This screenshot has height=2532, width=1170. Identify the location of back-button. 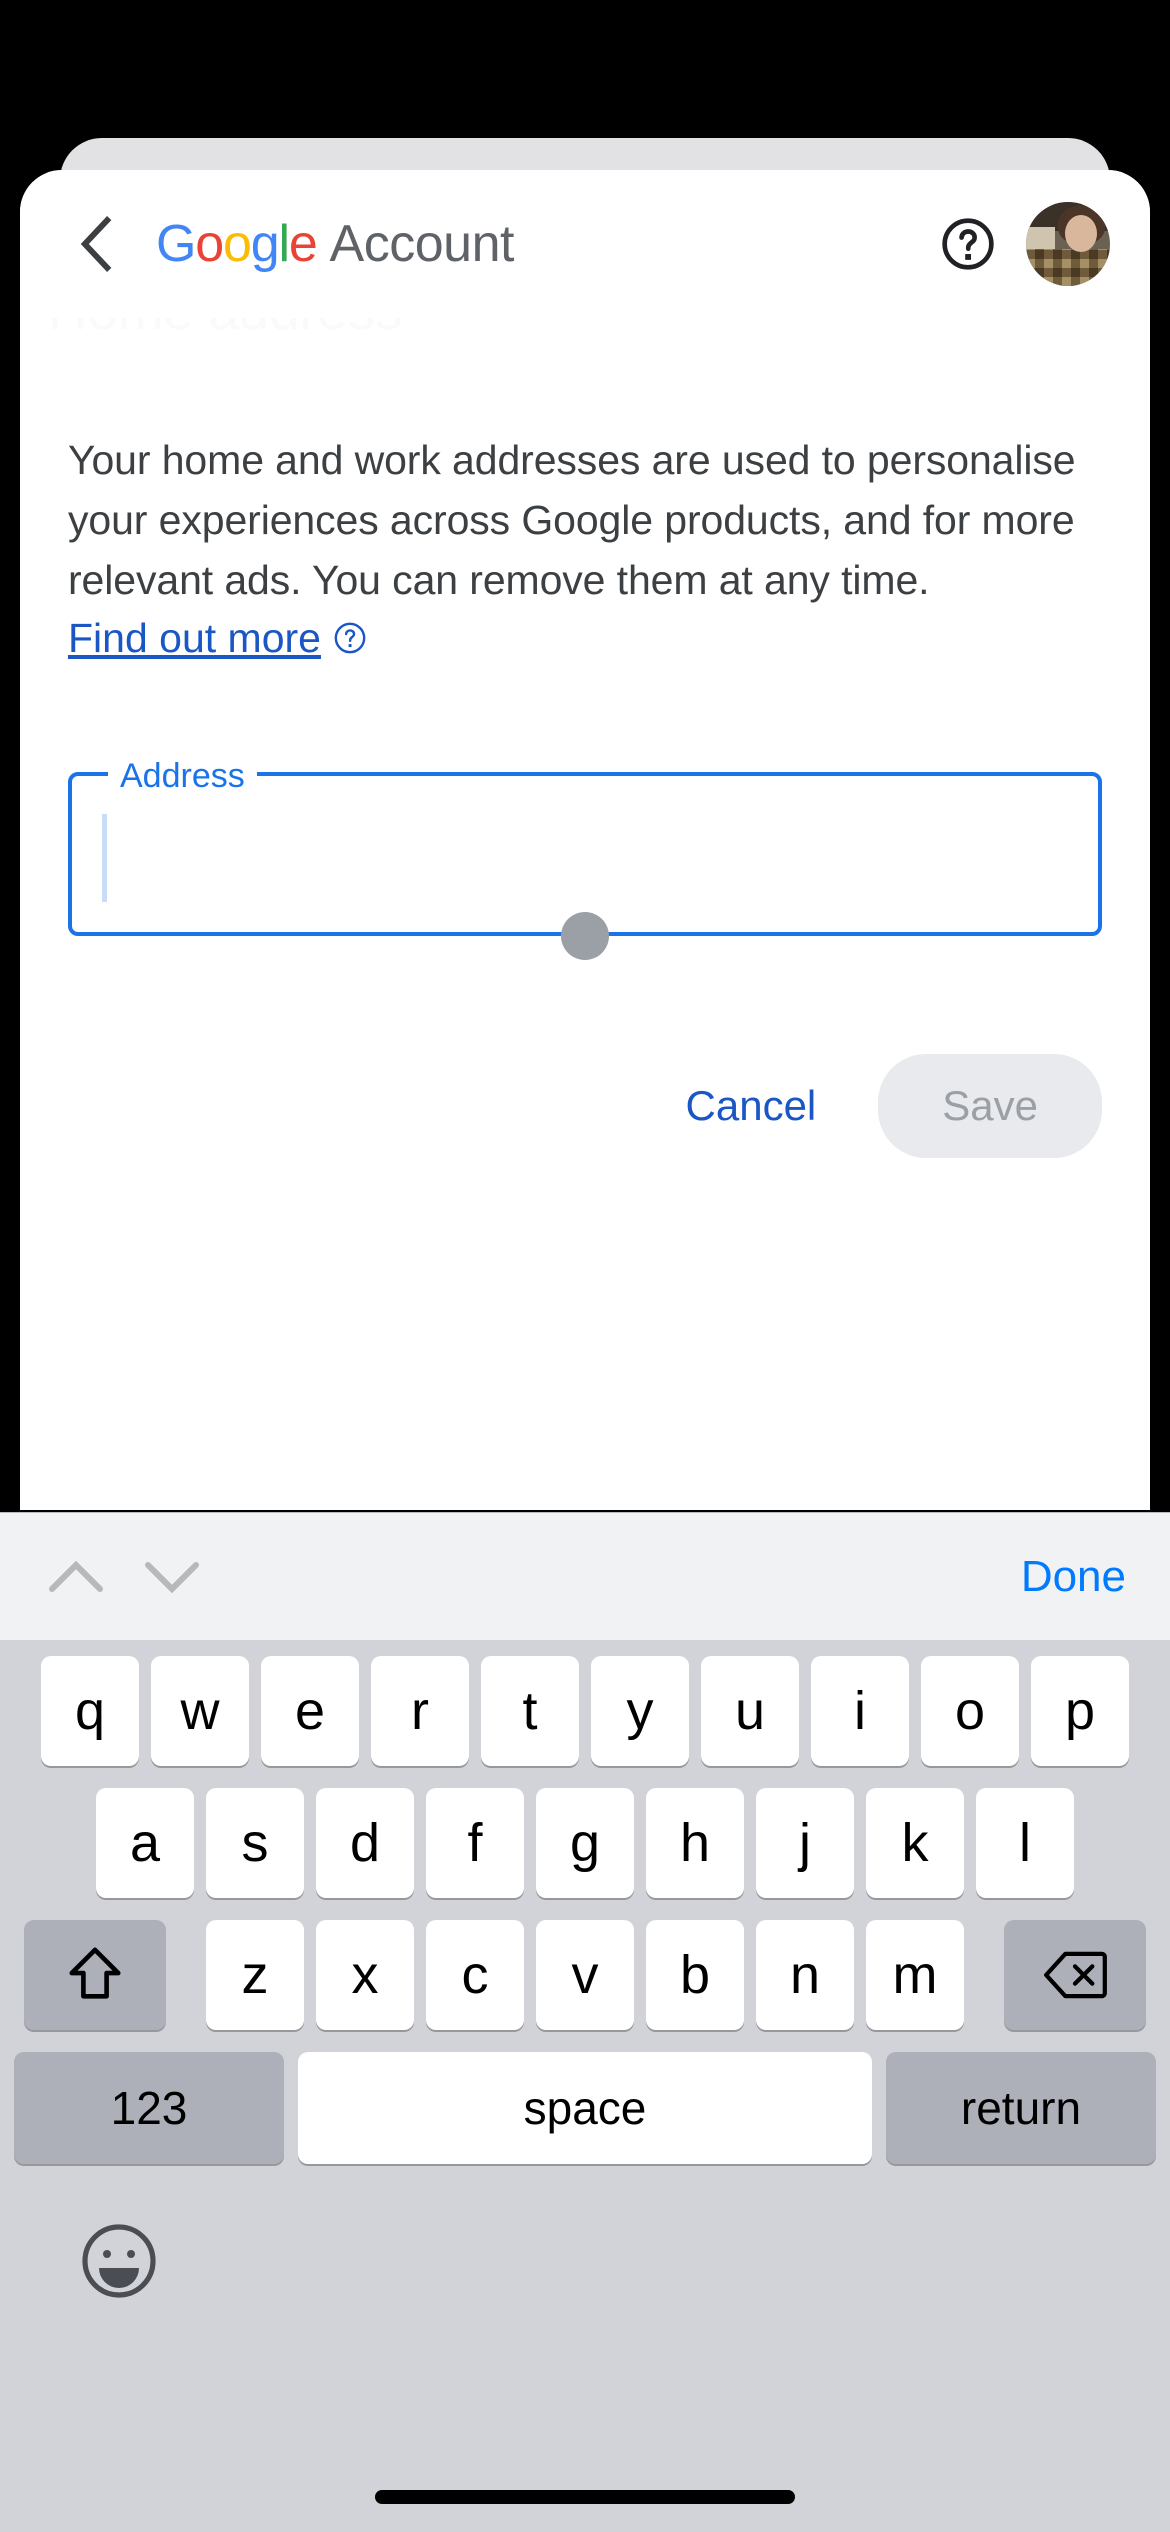
(96, 244).